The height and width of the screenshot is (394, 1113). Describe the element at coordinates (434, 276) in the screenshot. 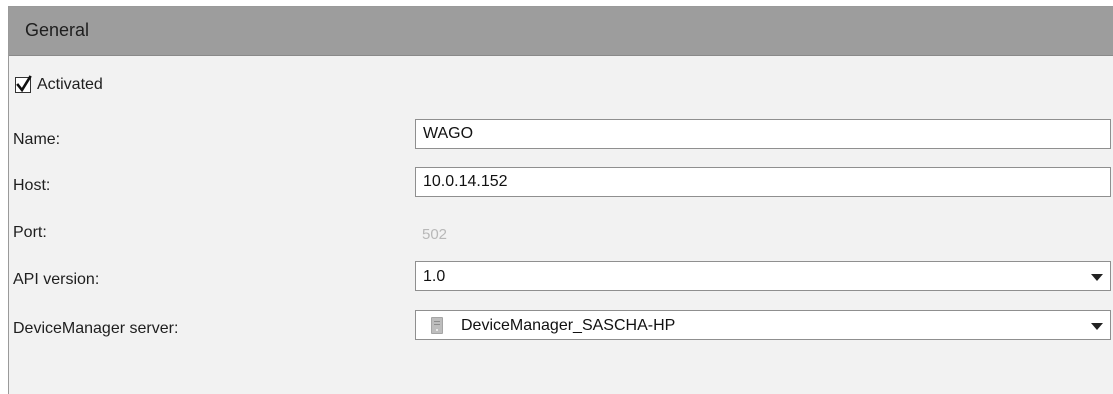

I see `api-version-value: 1.0` at that location.